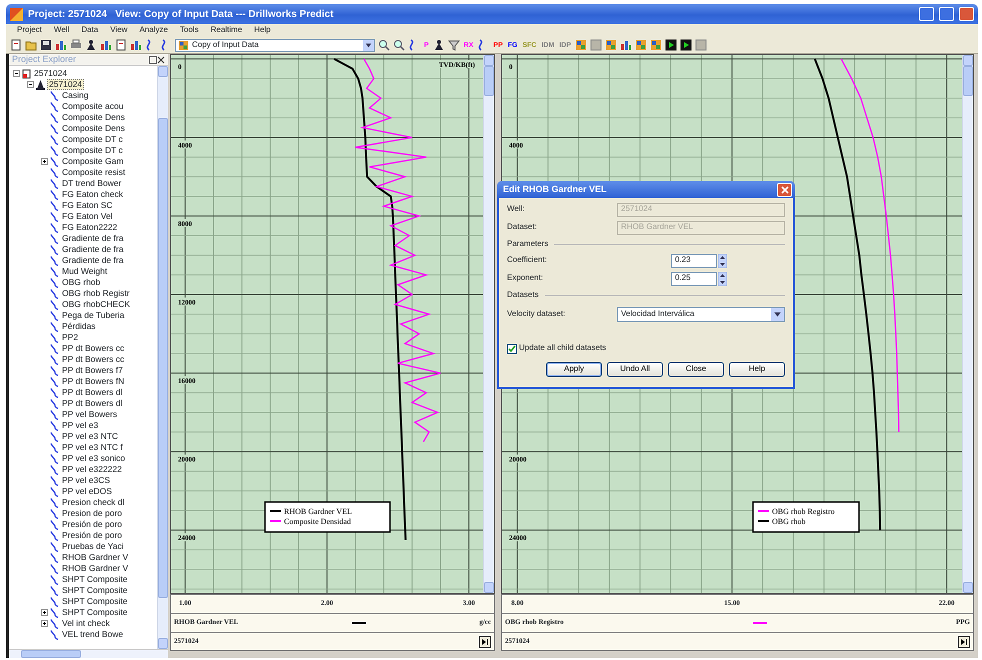  Describe the element at coordinates (96, 293) in the screenshot. I see `tree-item: OBG rhob Registr` at that location.